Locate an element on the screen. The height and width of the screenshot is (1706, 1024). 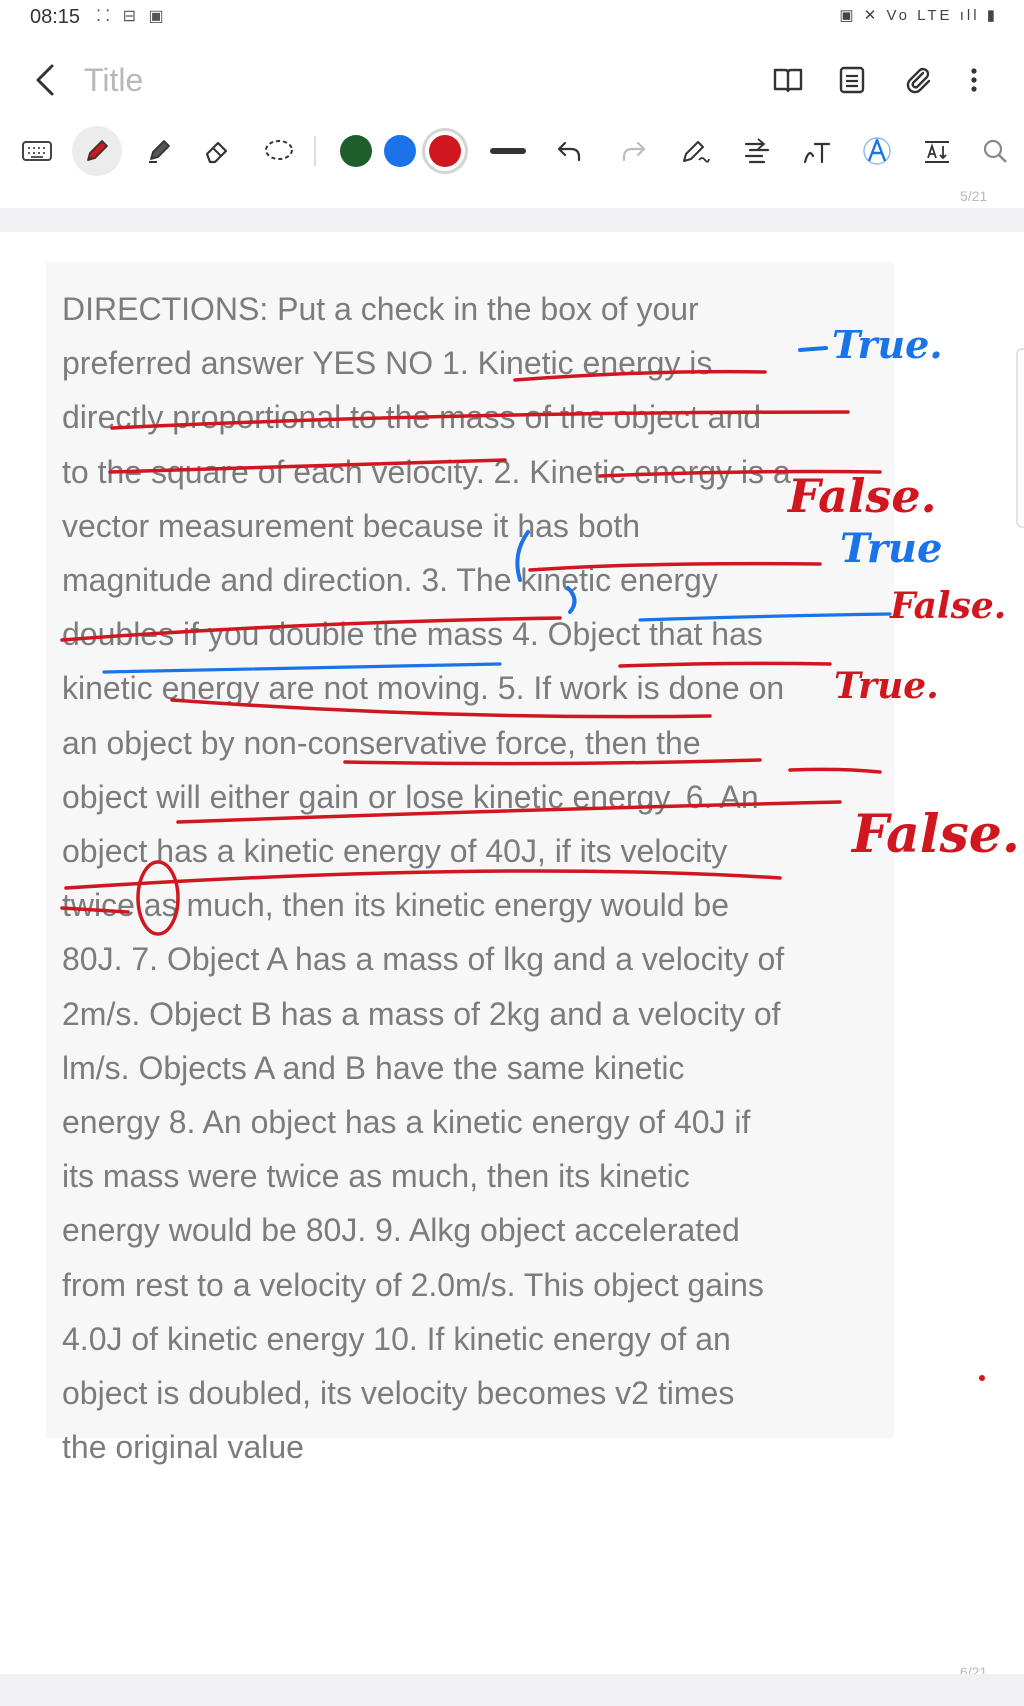
redo-icon is located at coordinates (634, 151).